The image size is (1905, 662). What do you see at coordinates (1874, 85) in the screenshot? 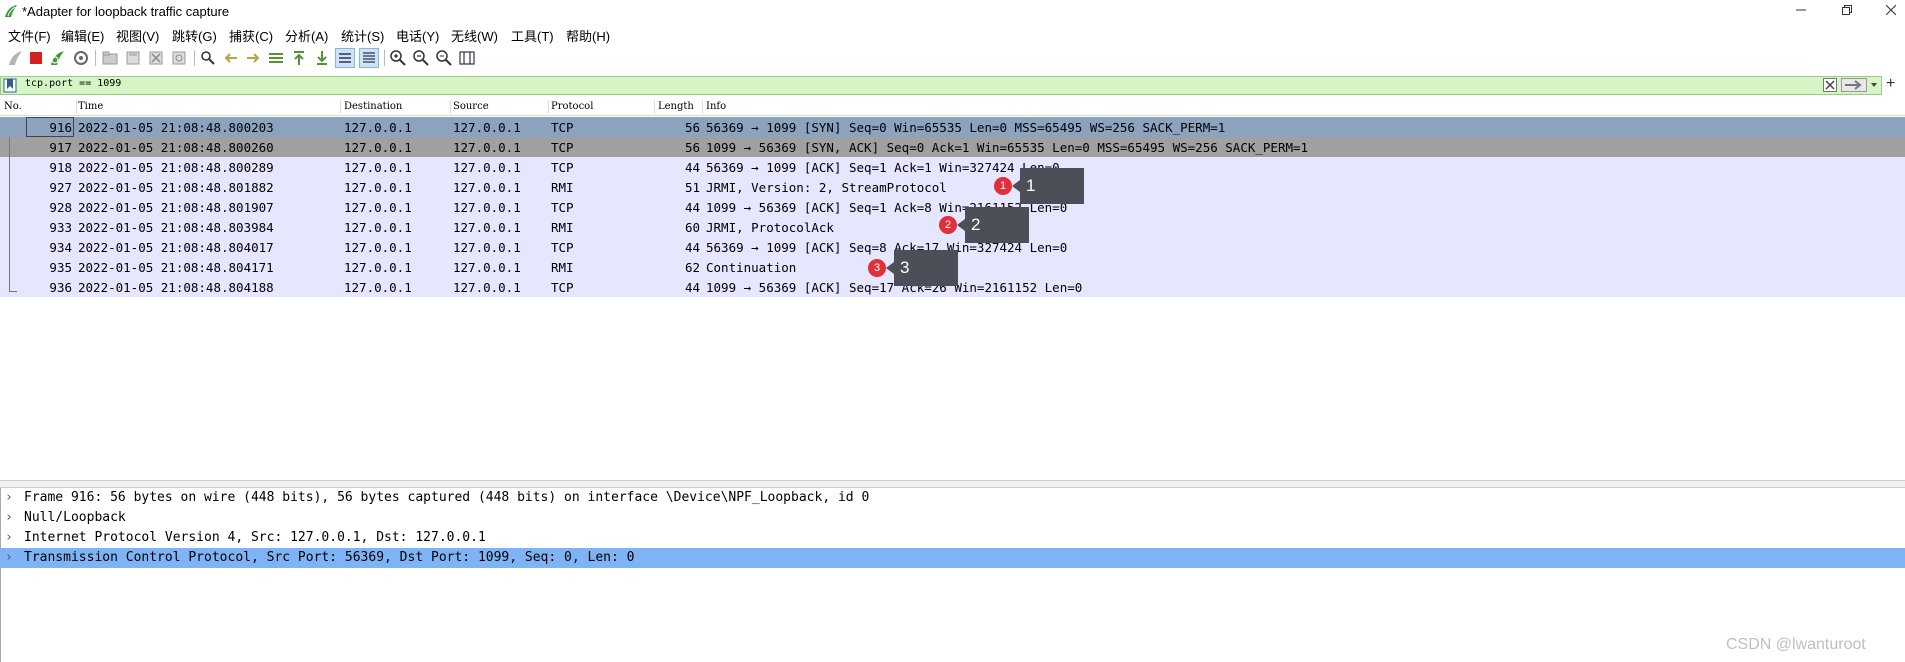
I see `filter-dropdown-icon` at bounding box center [1874, 85].